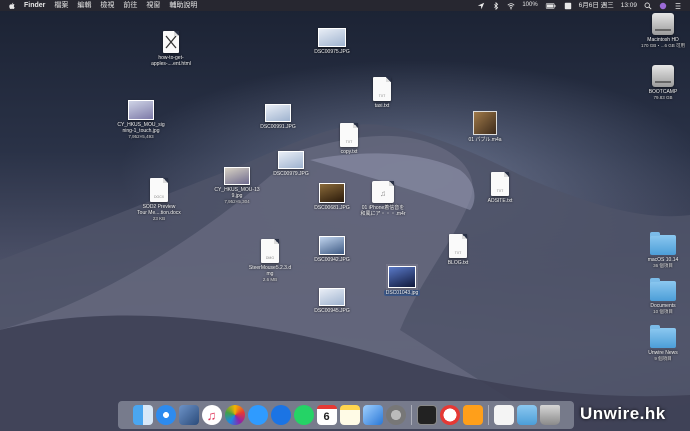  Describe the element at coordinates (34, 5) in the screenshot. I see `menu-app-name: Finder` at that location.